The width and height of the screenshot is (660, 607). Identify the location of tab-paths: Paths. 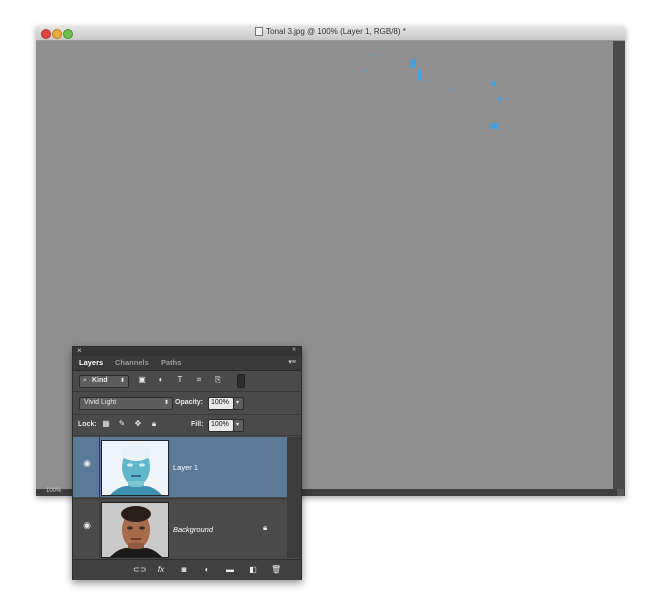
(171, 362).